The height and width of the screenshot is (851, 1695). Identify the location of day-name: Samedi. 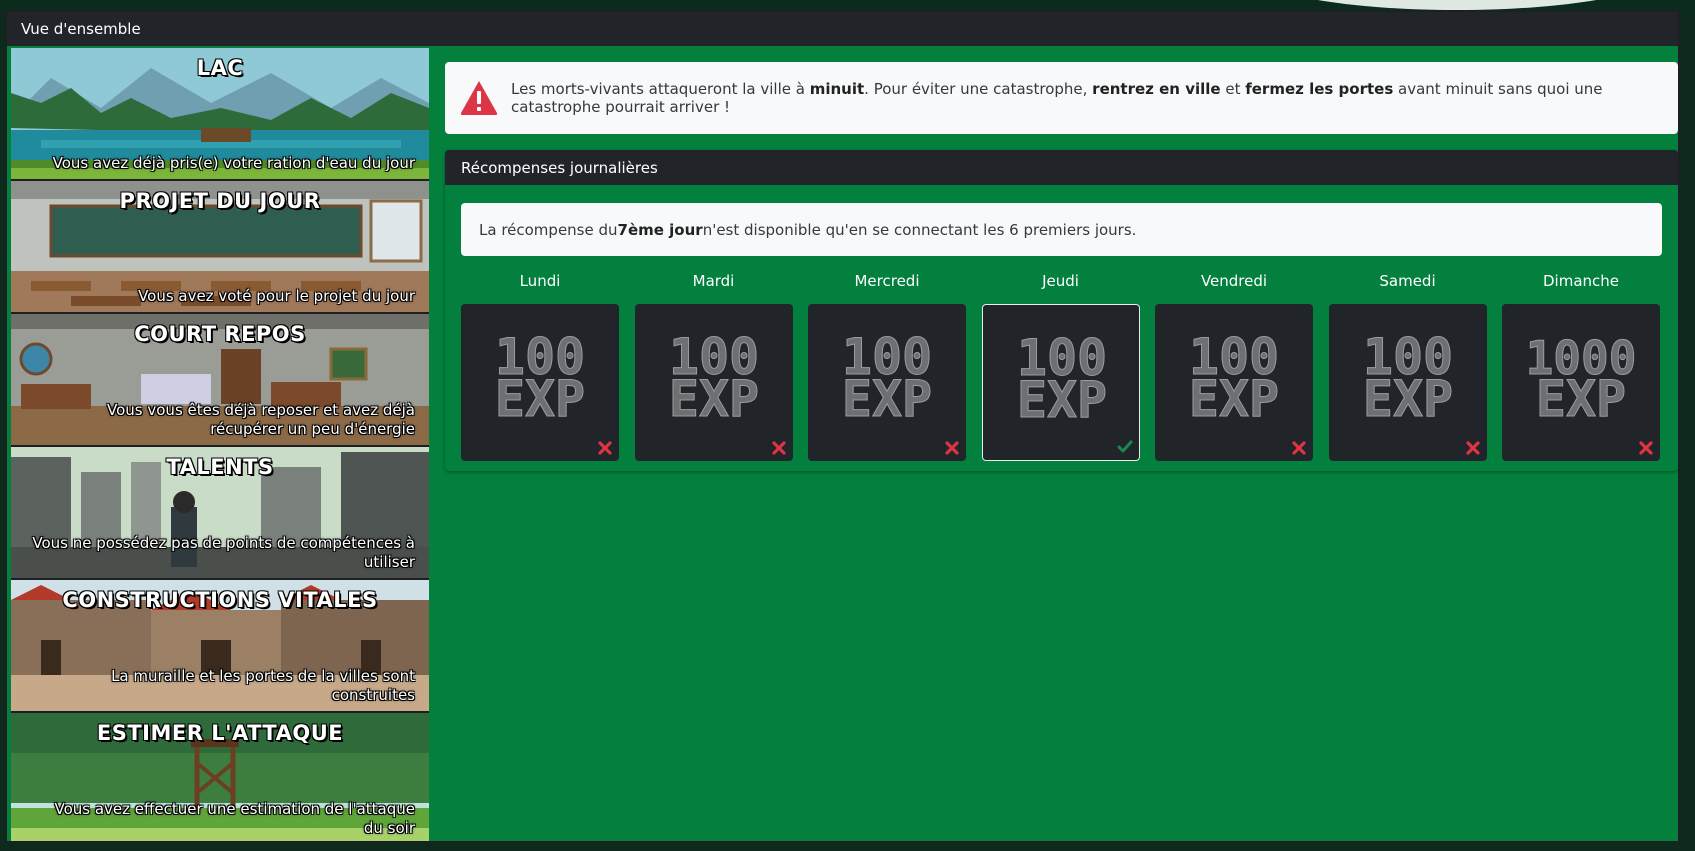
(1407, 281).